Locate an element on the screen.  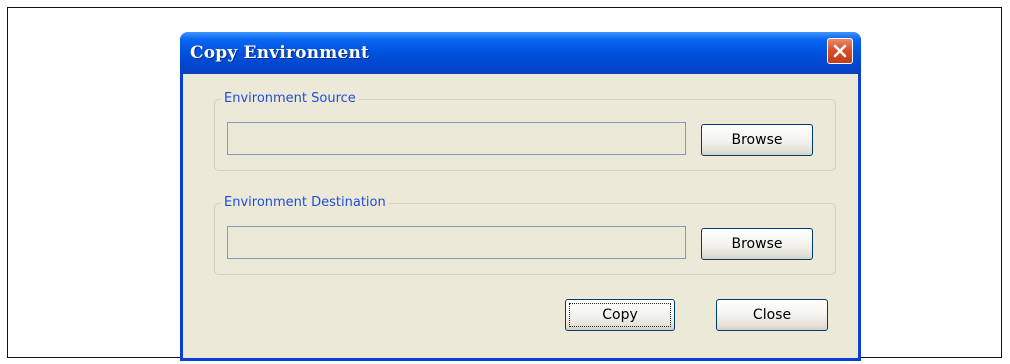
environment-source-input is located at coordinates (456, 138).